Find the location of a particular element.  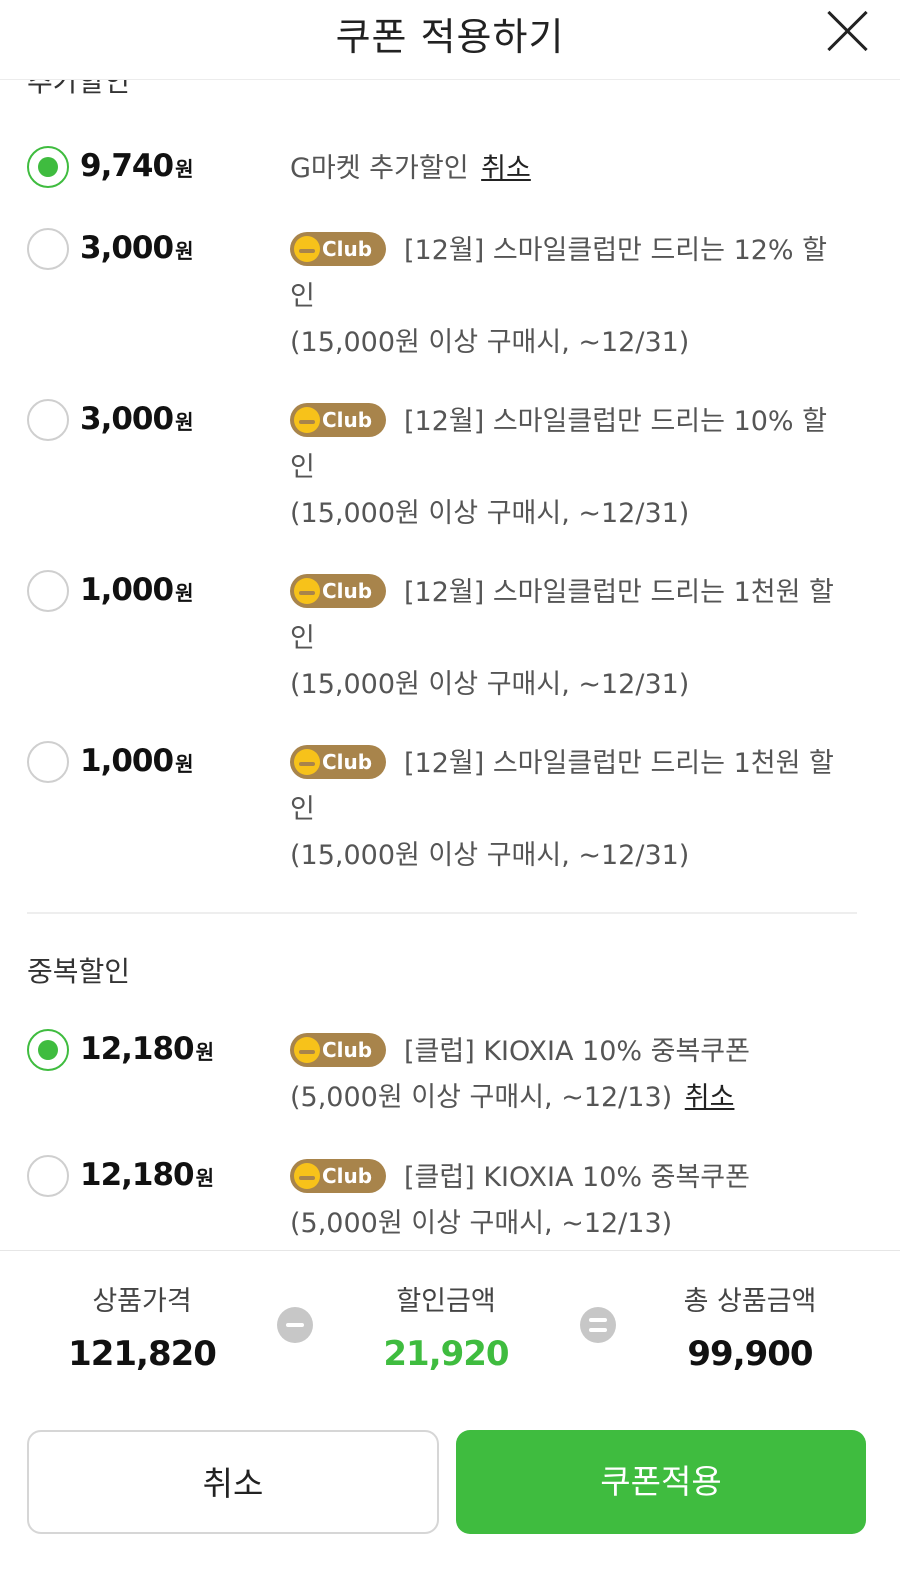

discount-label: 할인금액 is located at coordinates (446, 1301).